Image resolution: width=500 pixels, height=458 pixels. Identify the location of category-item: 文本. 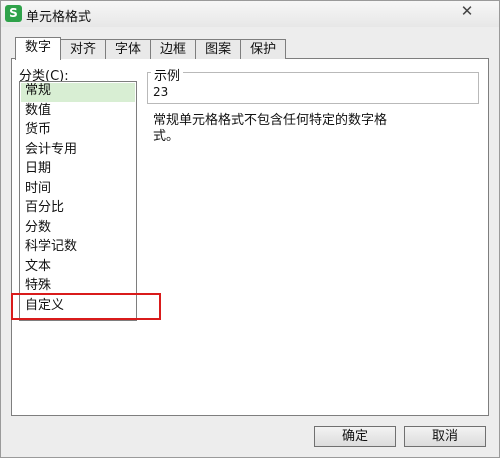
(38, 267).